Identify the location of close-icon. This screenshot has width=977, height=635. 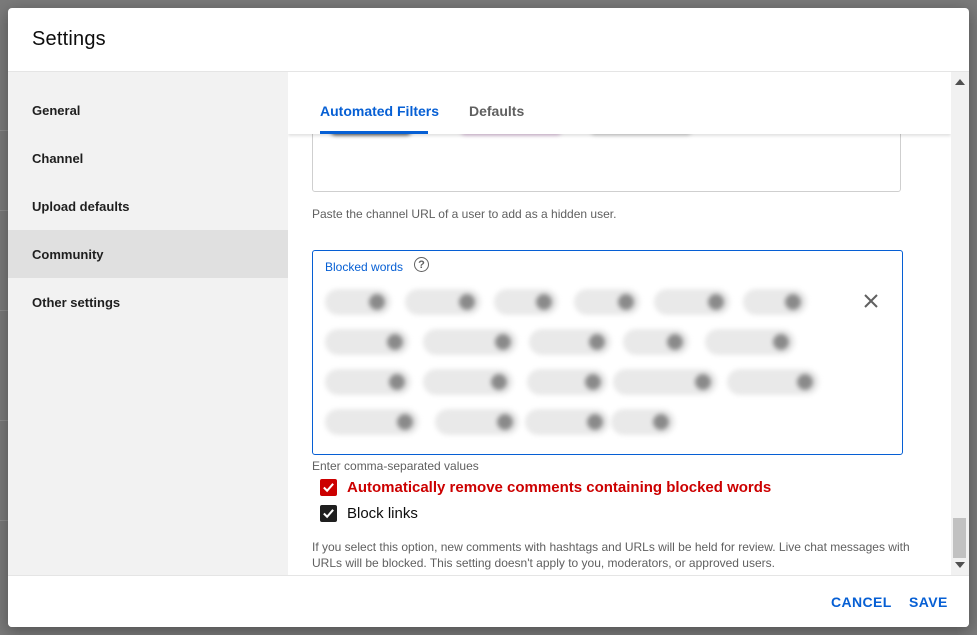
(871, 301).